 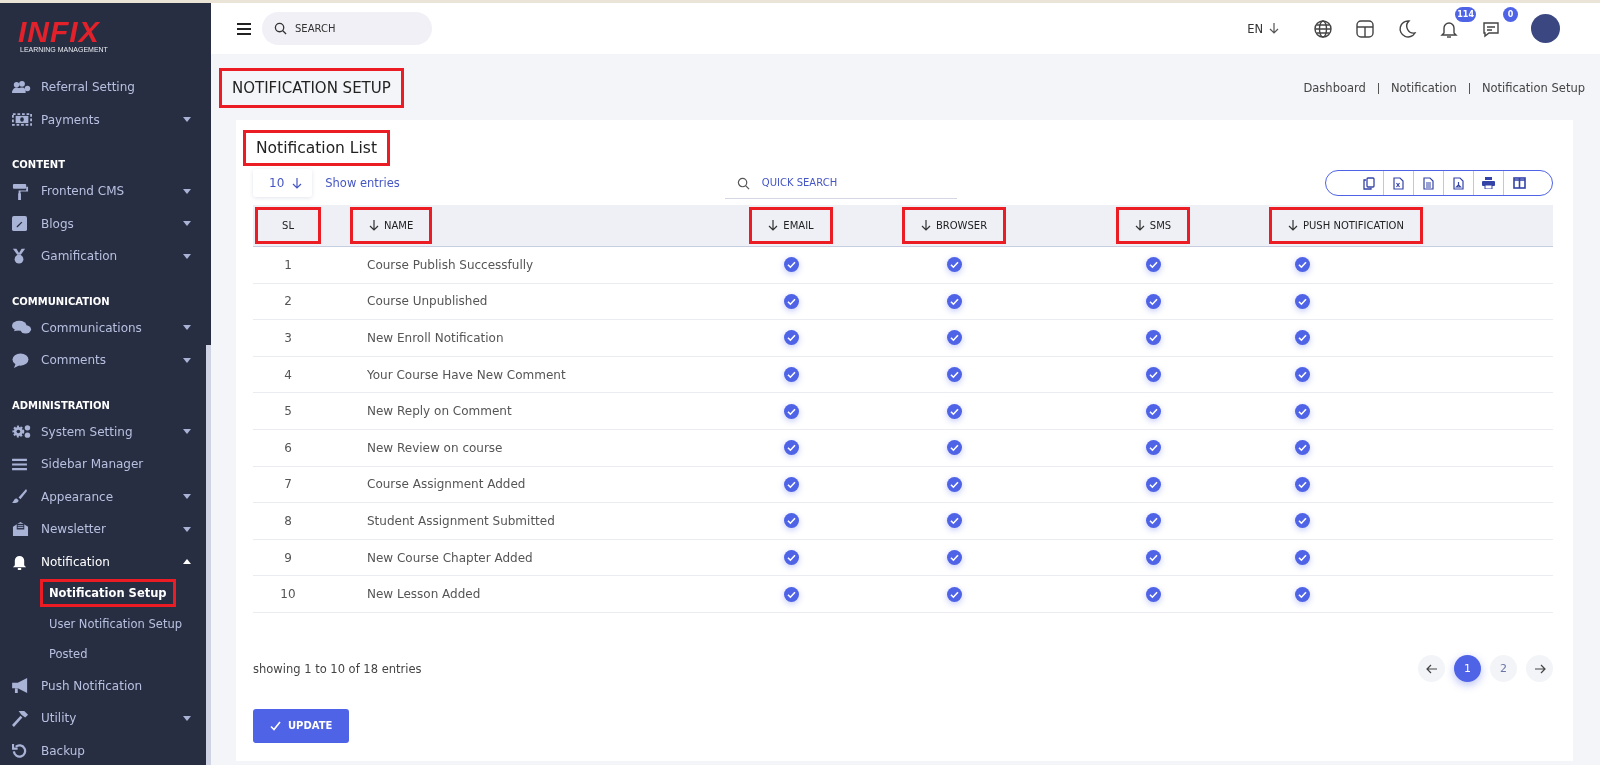 What do you see at coordinates (61, 405) in the screenshot?
I see `sidebar-section-title: ADMINISTRATION` at bounding box center [61, 405].